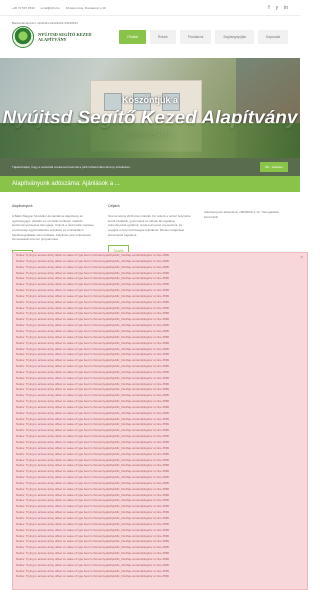 This screenshot has width=320, height=600. Describe the element at coordinates (22, 206) in the screenshot. I see `column-title: Alapítványunk` at that location.